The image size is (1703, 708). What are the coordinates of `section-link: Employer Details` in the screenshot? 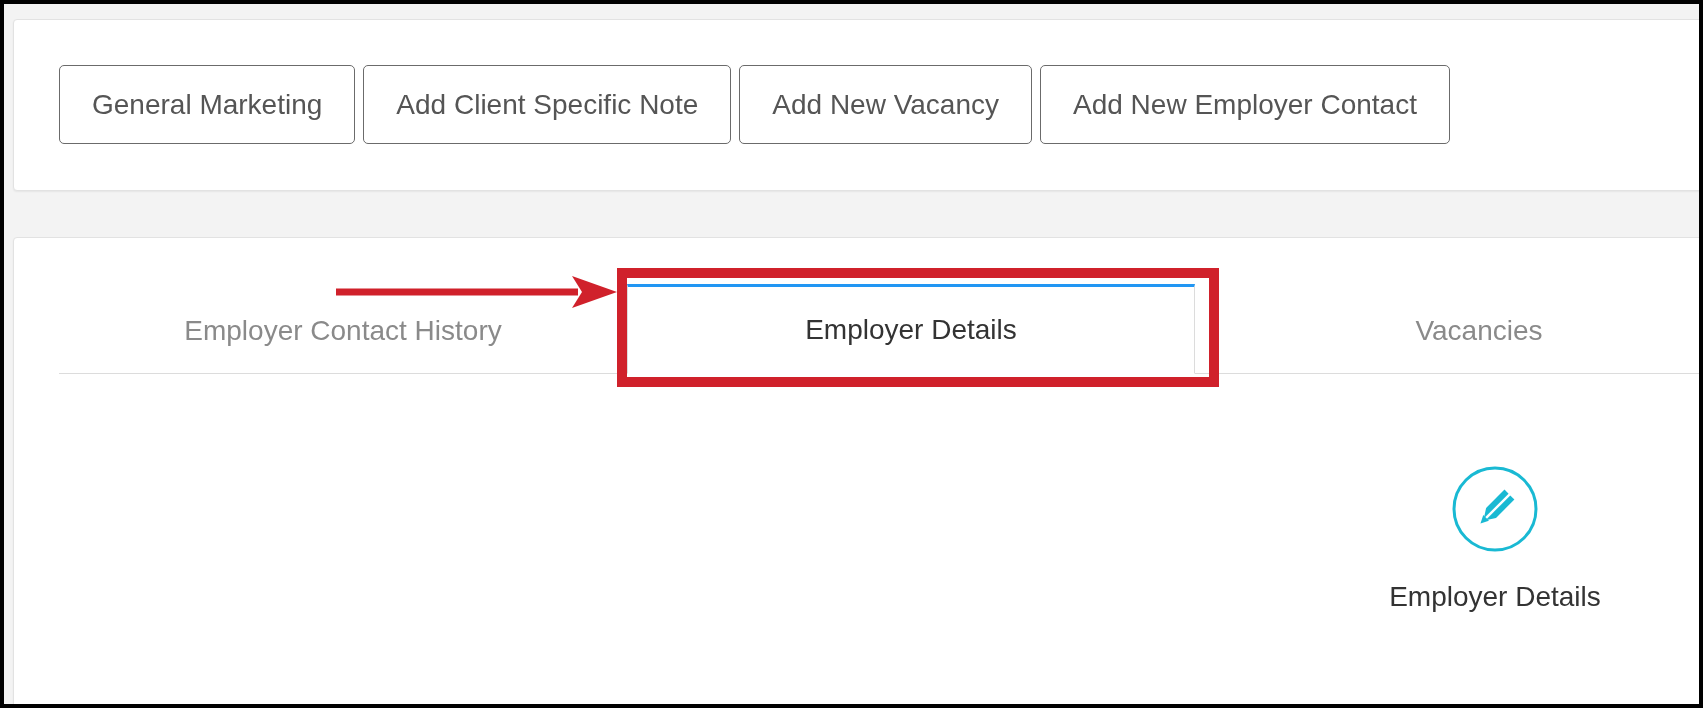 It's located at (1495, 540).